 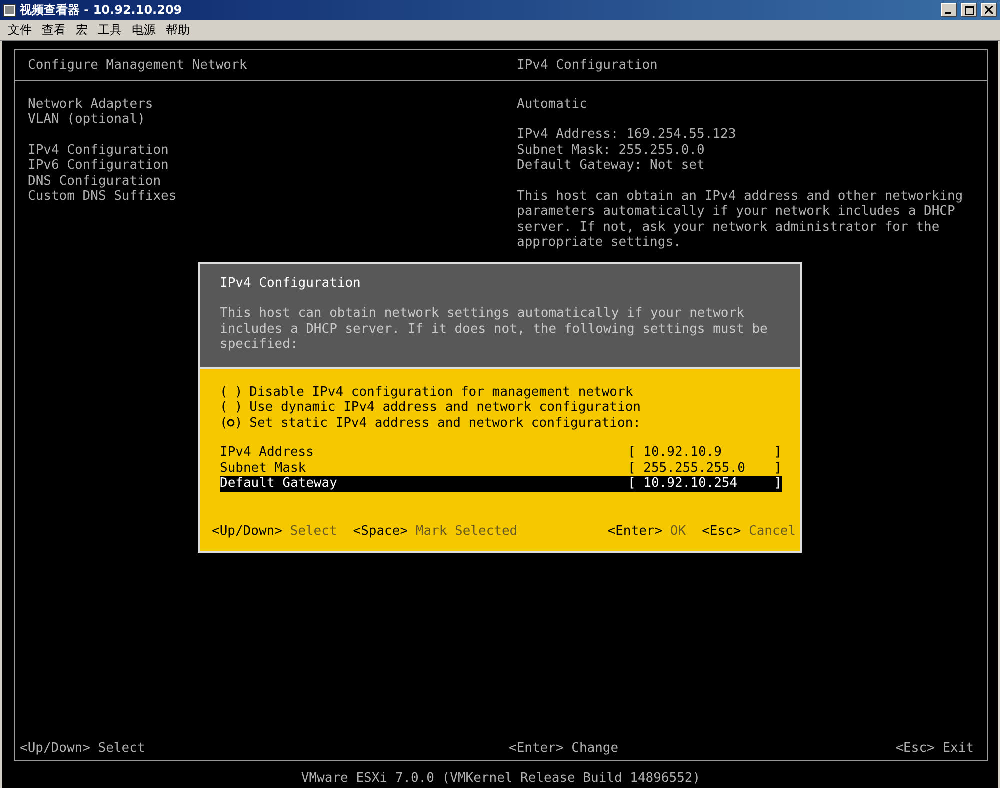 I want to click on key-hint: <Enter> OK, so click(x=647, y=531).